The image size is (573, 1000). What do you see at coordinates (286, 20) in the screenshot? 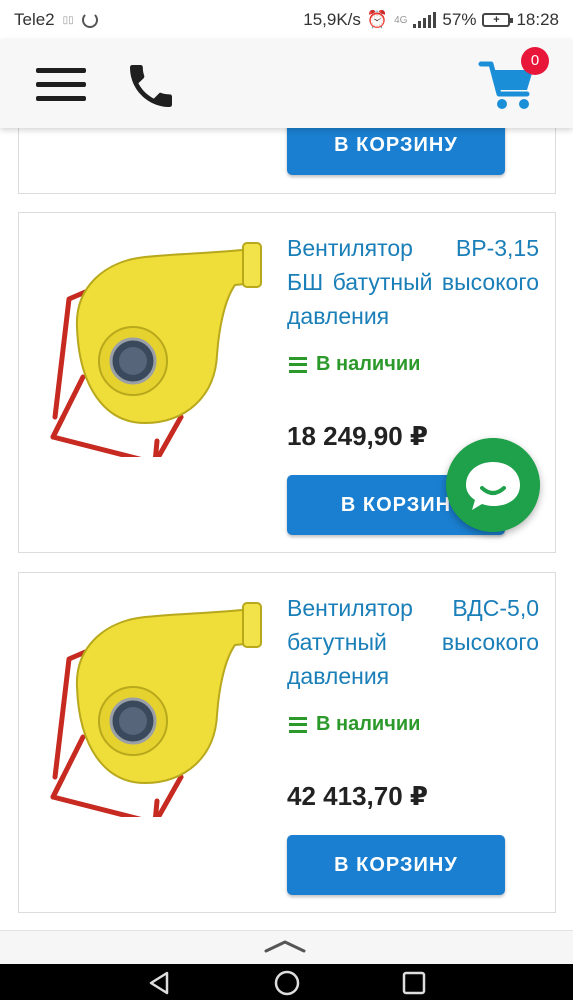
I see `status-bar: Tele2 ▯▯ 15,9K/s ⏰ 4G 57% + 18:28` at bounding box center [286, 20].